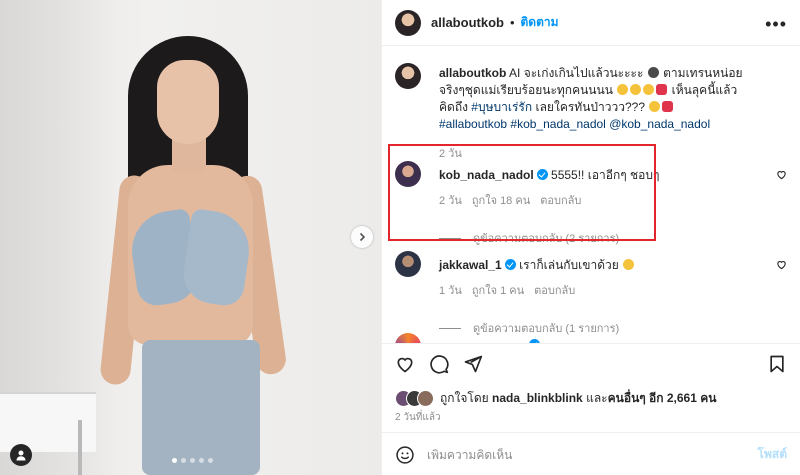 This screenshot has height=475, width=800. Describe the element at coordinates (537, 398) in the screenshot. I see `liked-by-user: nada_blinkblink` at that location.